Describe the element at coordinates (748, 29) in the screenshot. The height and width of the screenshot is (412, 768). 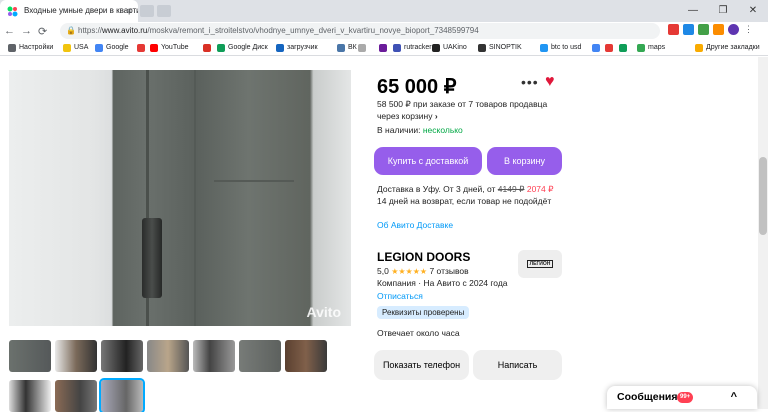
I see `menu-kebab-icon: ⋮` at that location.